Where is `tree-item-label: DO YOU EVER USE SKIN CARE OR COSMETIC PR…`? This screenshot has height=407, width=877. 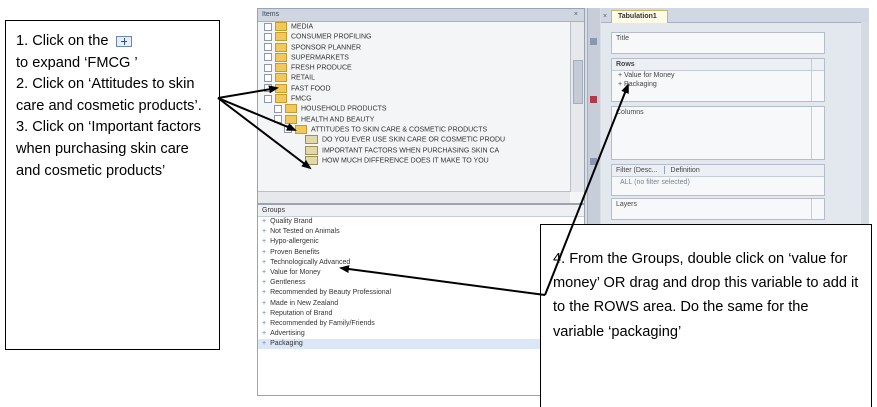 tree-item-label: DO YOU EVER USE SKIN CARE OR COSMETIC PR… is located at coordinates (414, 140).